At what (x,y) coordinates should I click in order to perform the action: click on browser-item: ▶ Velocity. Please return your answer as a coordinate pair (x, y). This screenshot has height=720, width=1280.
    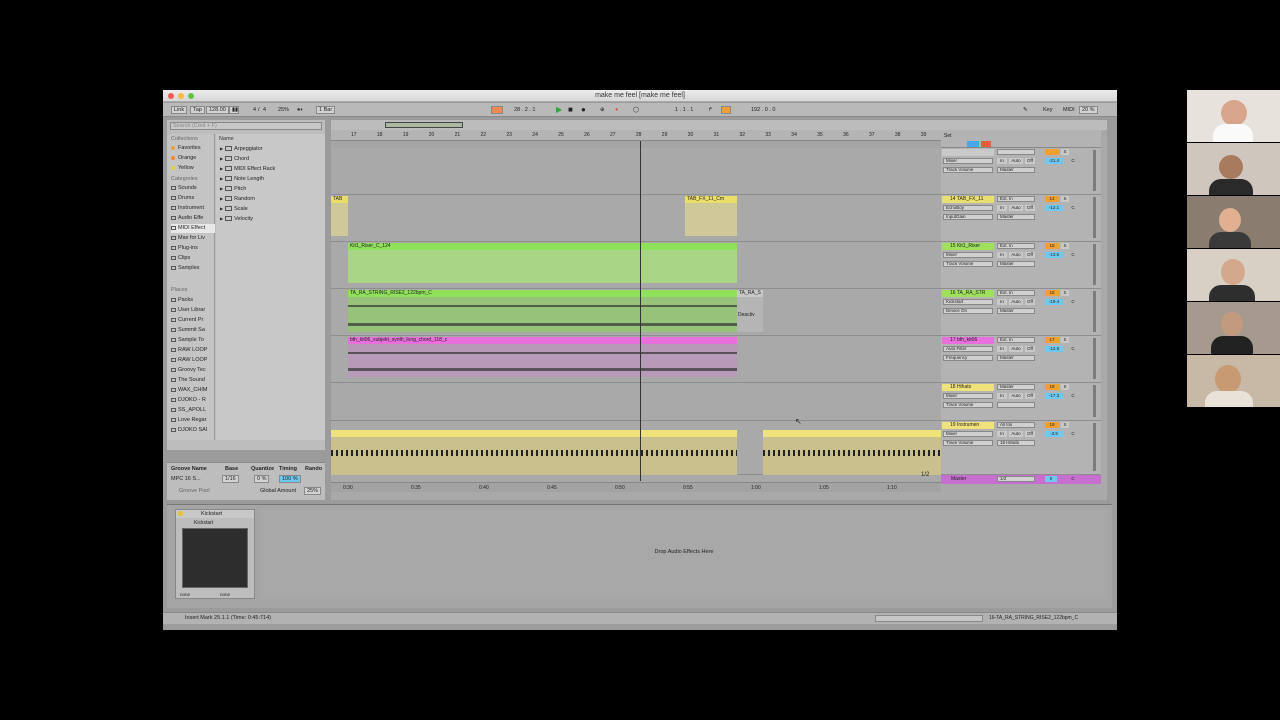
    Looking at the image, I should click on (236, 219).